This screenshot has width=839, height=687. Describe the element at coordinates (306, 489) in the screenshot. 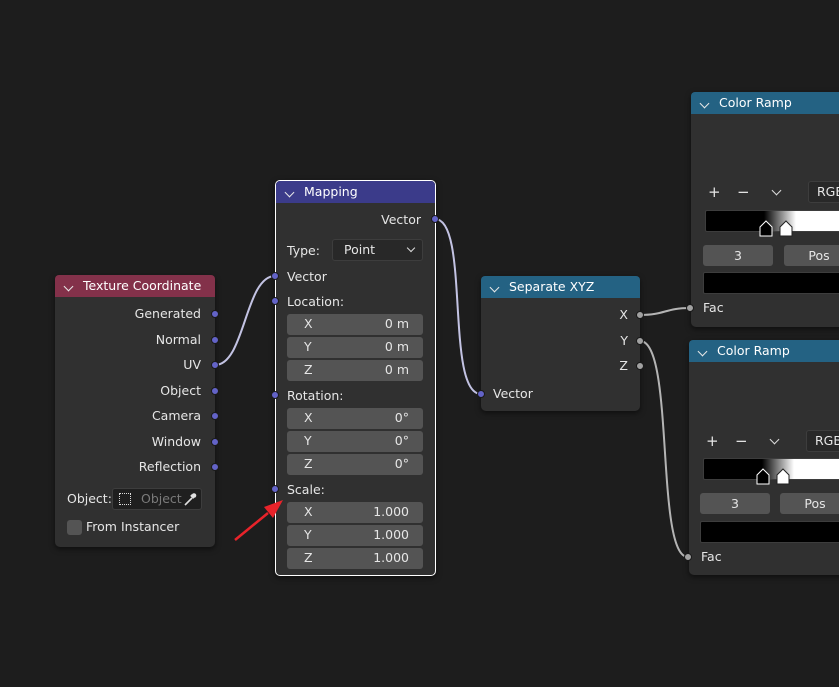

I see `scale-label: Scale:` at that location.